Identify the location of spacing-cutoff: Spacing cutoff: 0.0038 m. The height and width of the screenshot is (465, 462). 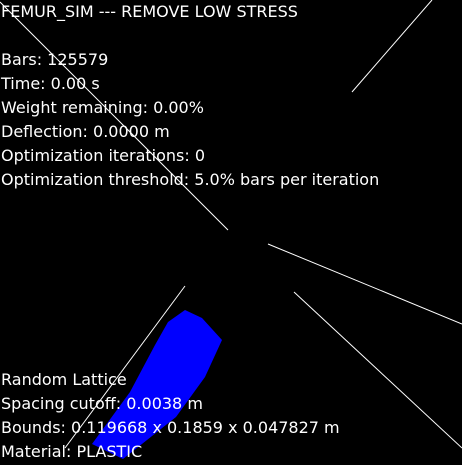
(102, 403).